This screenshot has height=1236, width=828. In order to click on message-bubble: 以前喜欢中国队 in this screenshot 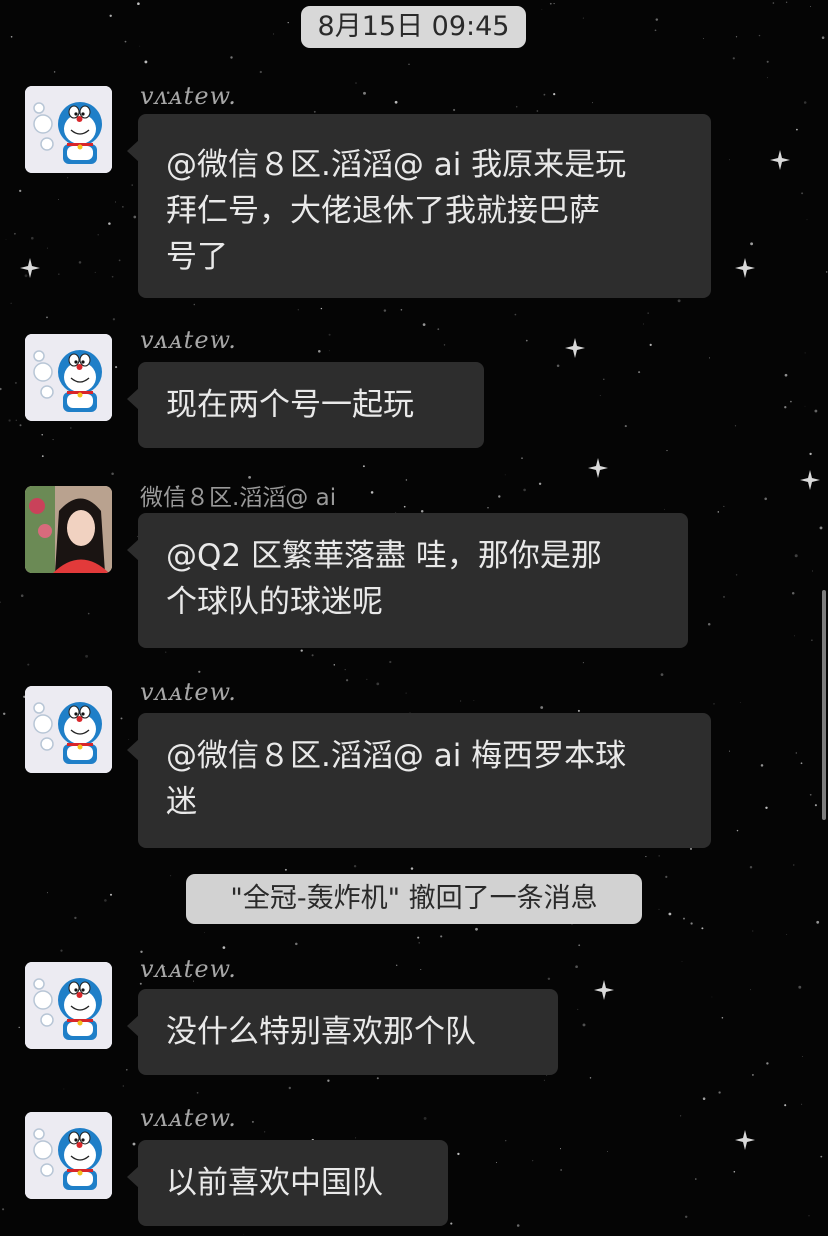, I will do `click(287, 1183)`.